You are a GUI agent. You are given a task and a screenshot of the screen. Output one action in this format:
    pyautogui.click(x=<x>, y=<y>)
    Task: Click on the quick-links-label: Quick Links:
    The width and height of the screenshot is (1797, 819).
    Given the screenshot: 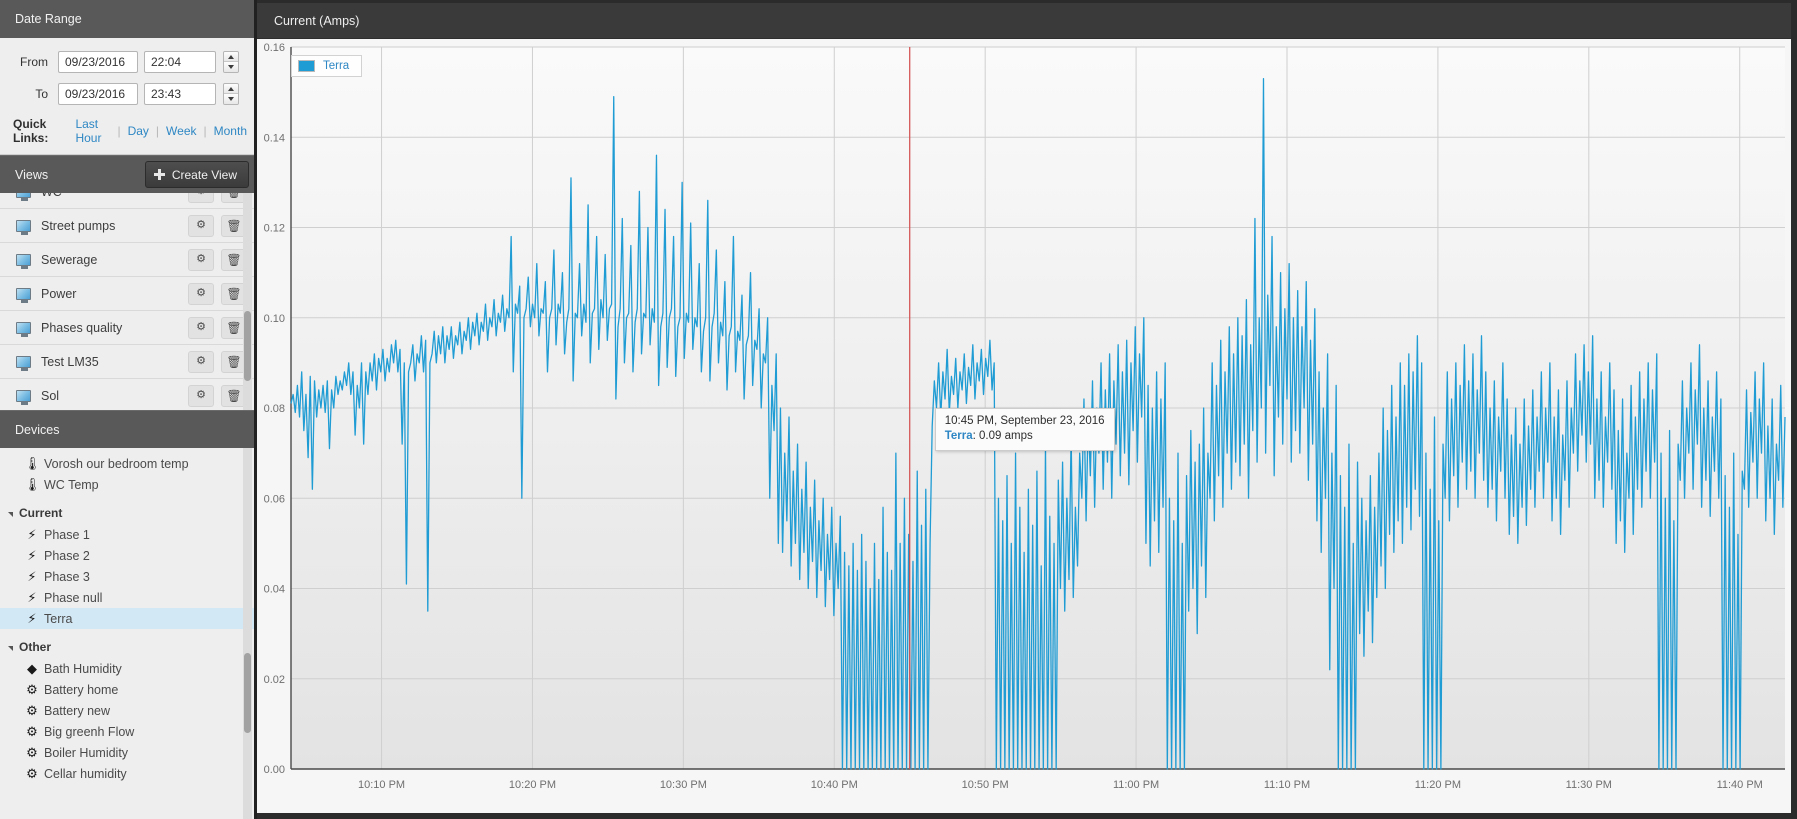 What is the action you would take?
    pyautogui.click(x=31, y=131)
    